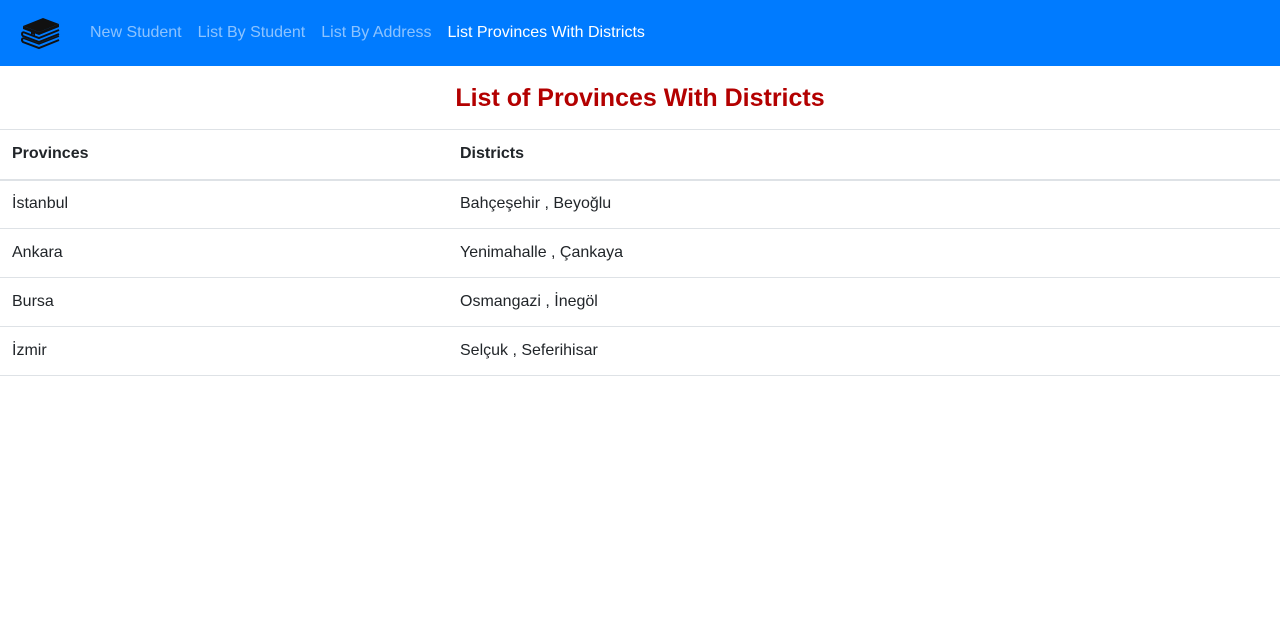  I want to click on districts-cell: Yenimahalle , Çankaya, so click(864, 253).